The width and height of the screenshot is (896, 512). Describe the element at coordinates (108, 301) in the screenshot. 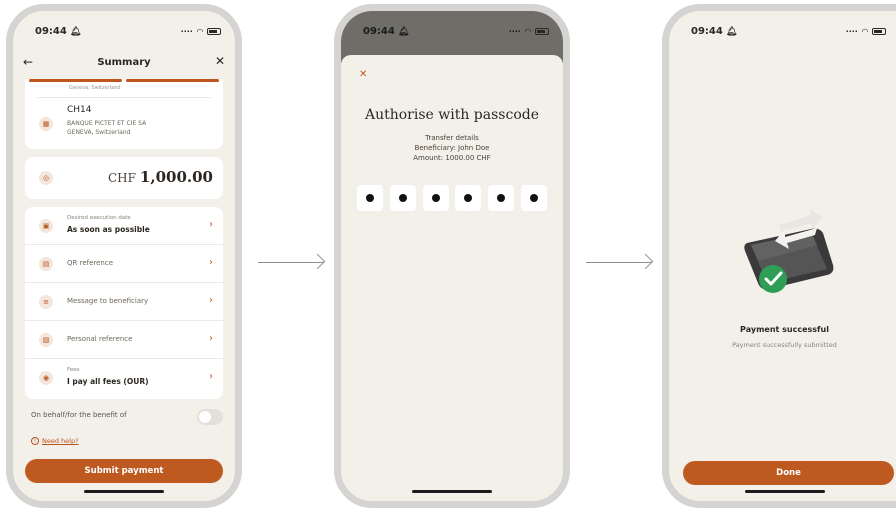

I see `row-label: Message to beneficiary` at that location.